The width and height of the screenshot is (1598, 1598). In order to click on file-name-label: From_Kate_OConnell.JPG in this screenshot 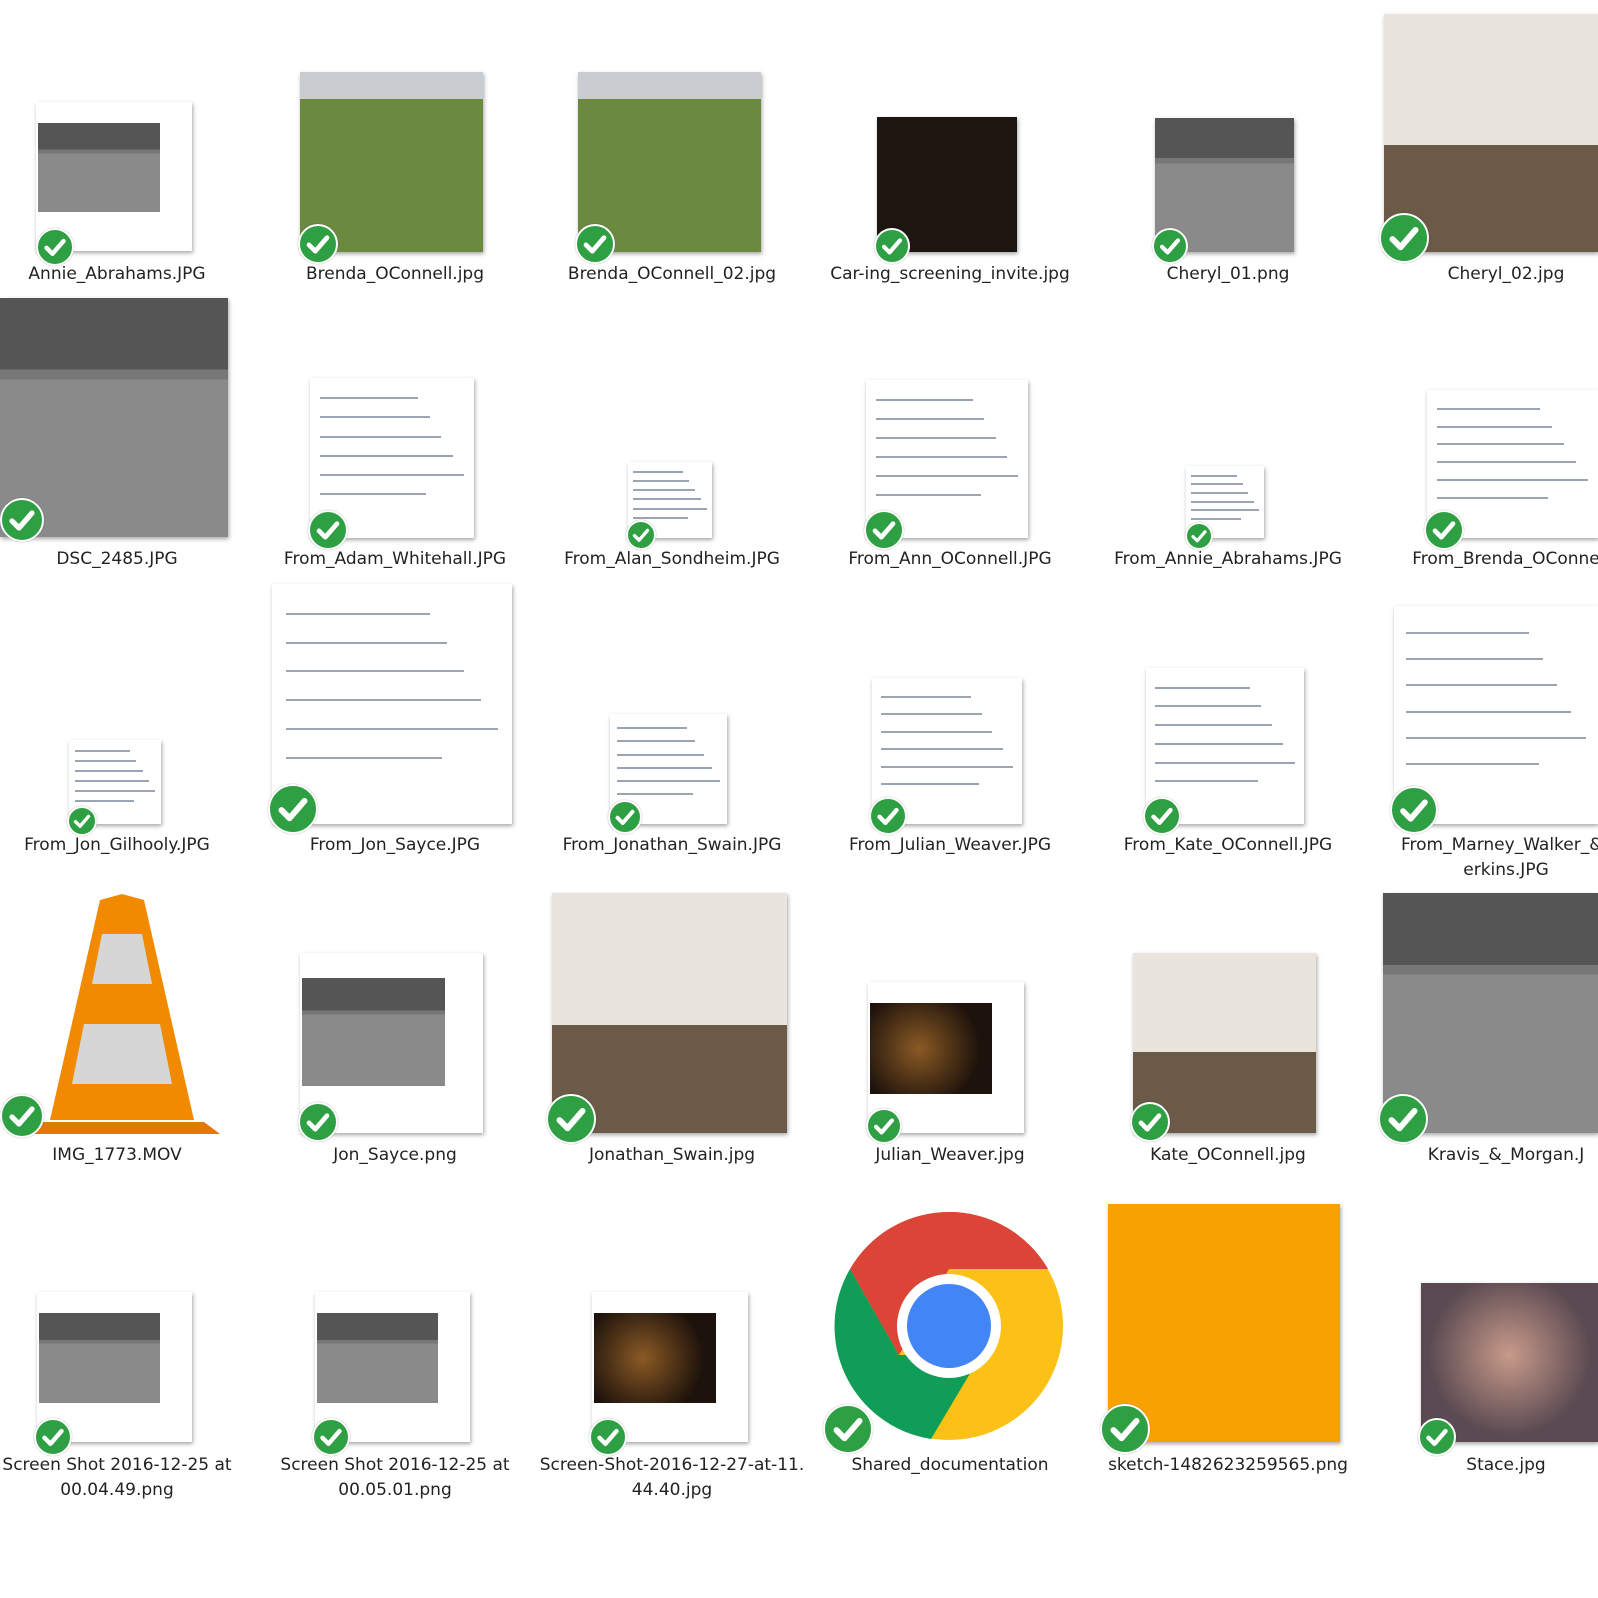, I will do `click(1228, 845)`.